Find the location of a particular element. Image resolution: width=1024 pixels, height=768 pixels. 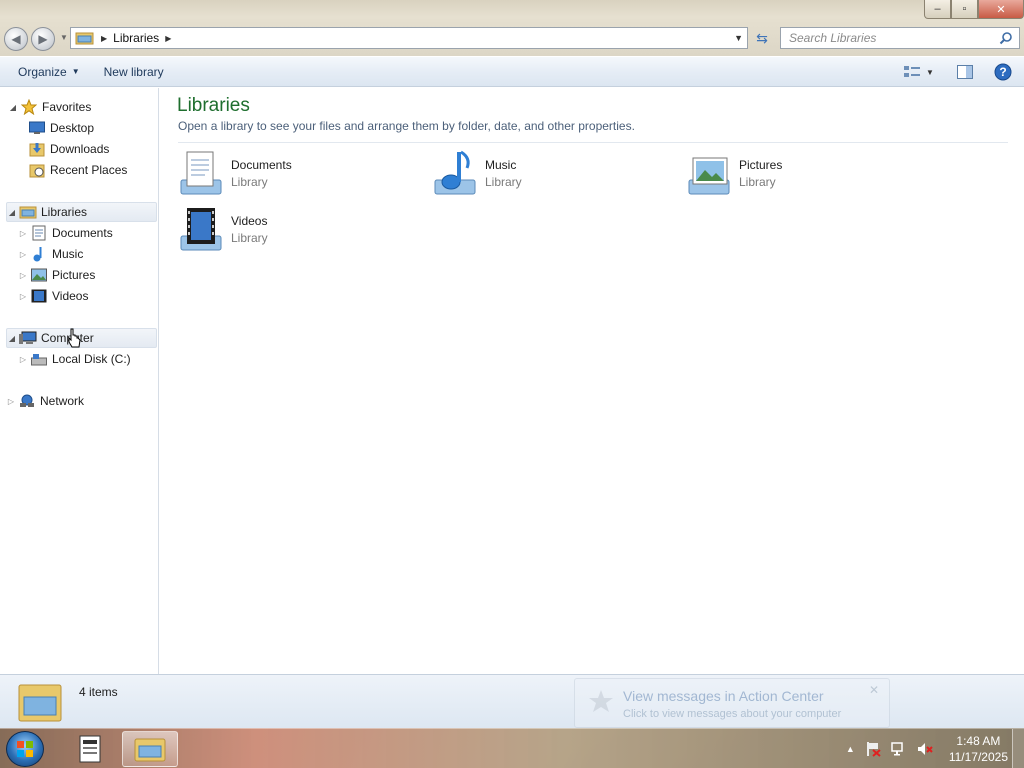

nav-item-label: Local Disk (C:) is located at coordinates (91, 359).